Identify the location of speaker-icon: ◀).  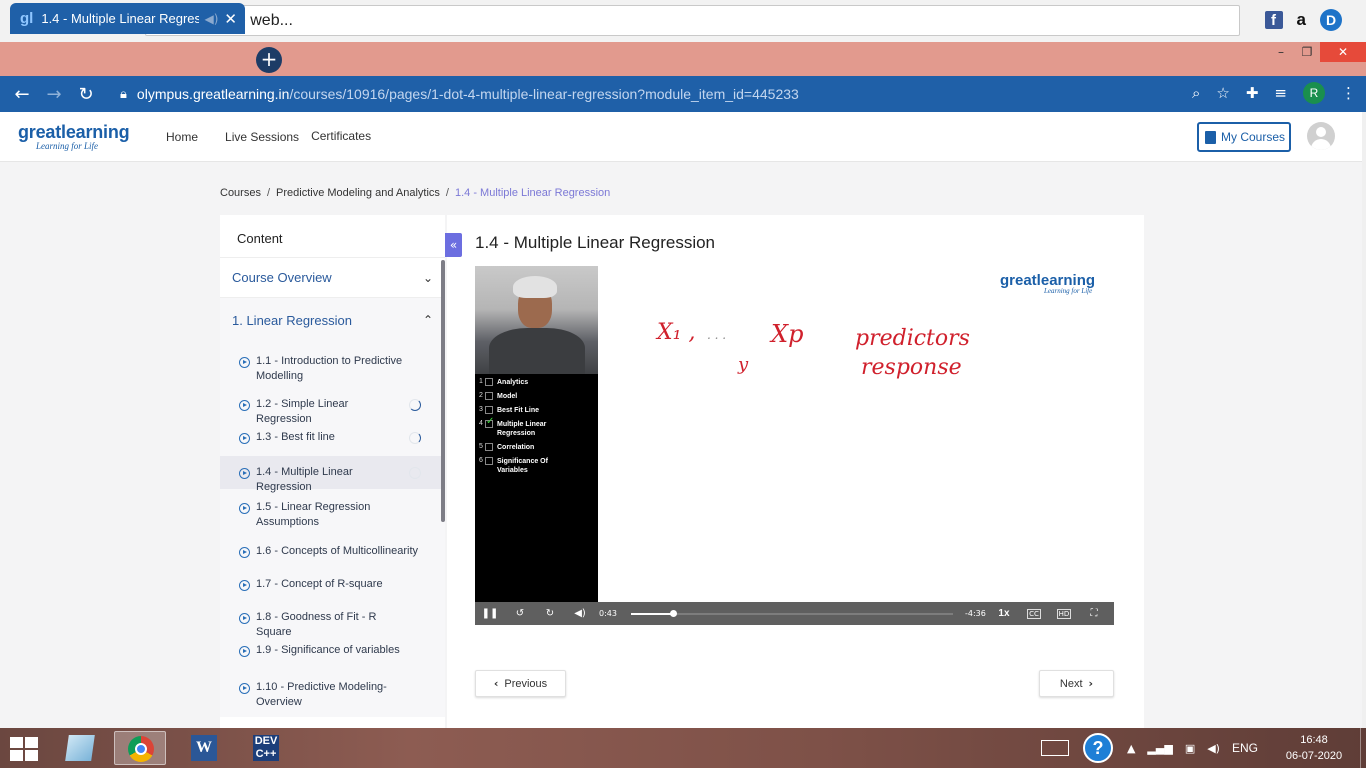
(212, 19).